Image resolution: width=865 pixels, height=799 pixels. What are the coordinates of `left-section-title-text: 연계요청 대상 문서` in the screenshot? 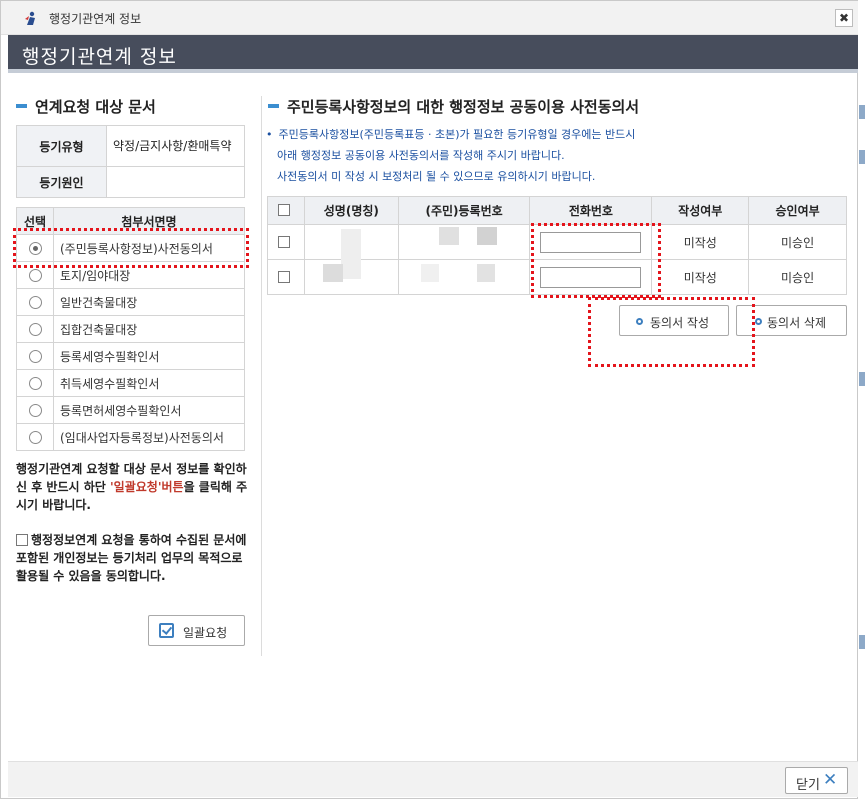 It's located at (95, 107).